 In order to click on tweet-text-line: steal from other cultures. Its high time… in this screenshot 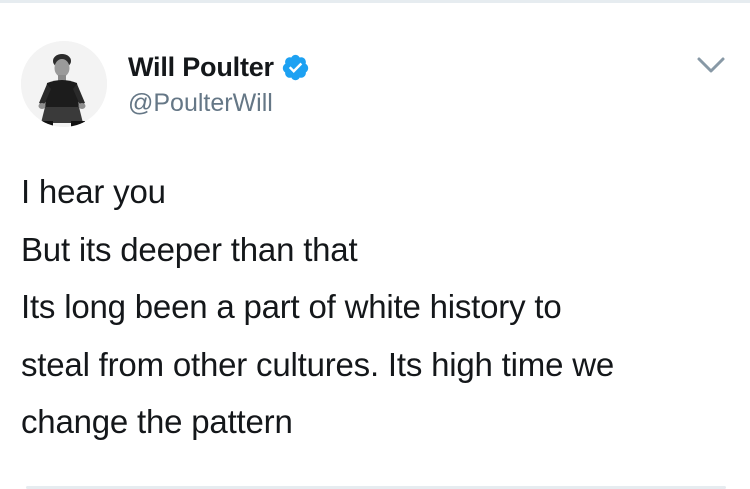, I will do `click(317, 364)`.